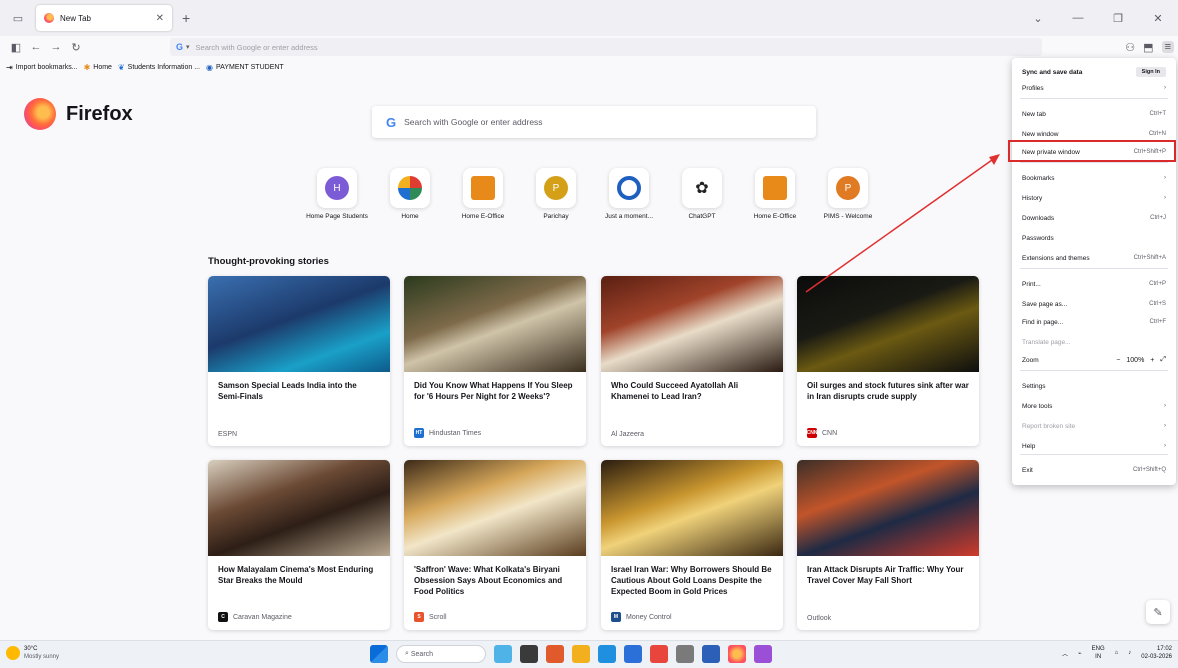 This screenshot has width=1178, height=668. Describe the element at coordinates (1098, 653) in the screenshot. I see `language-indicator: ENG IN` at that location.